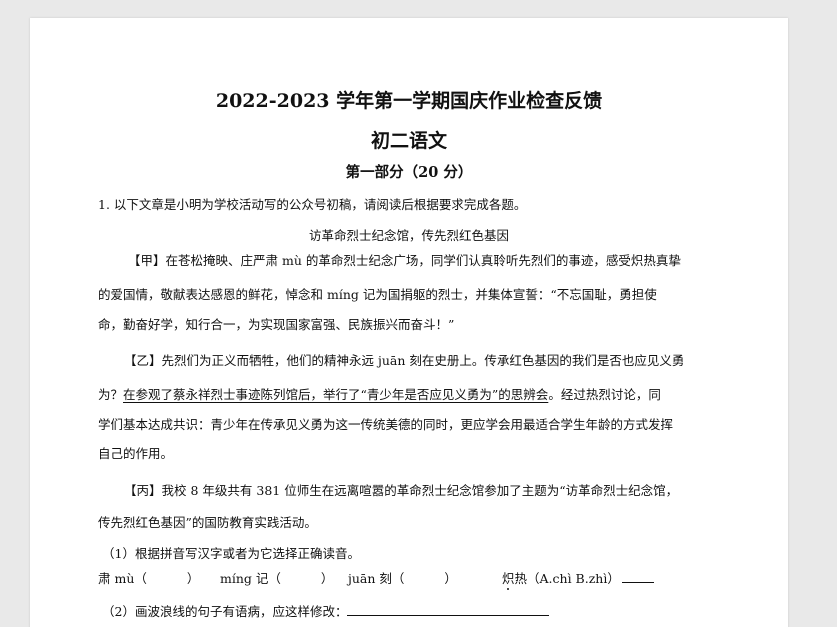 The image size is (837, 627). I want to click on q1-item-4-answer-blank, so click(637, 576).